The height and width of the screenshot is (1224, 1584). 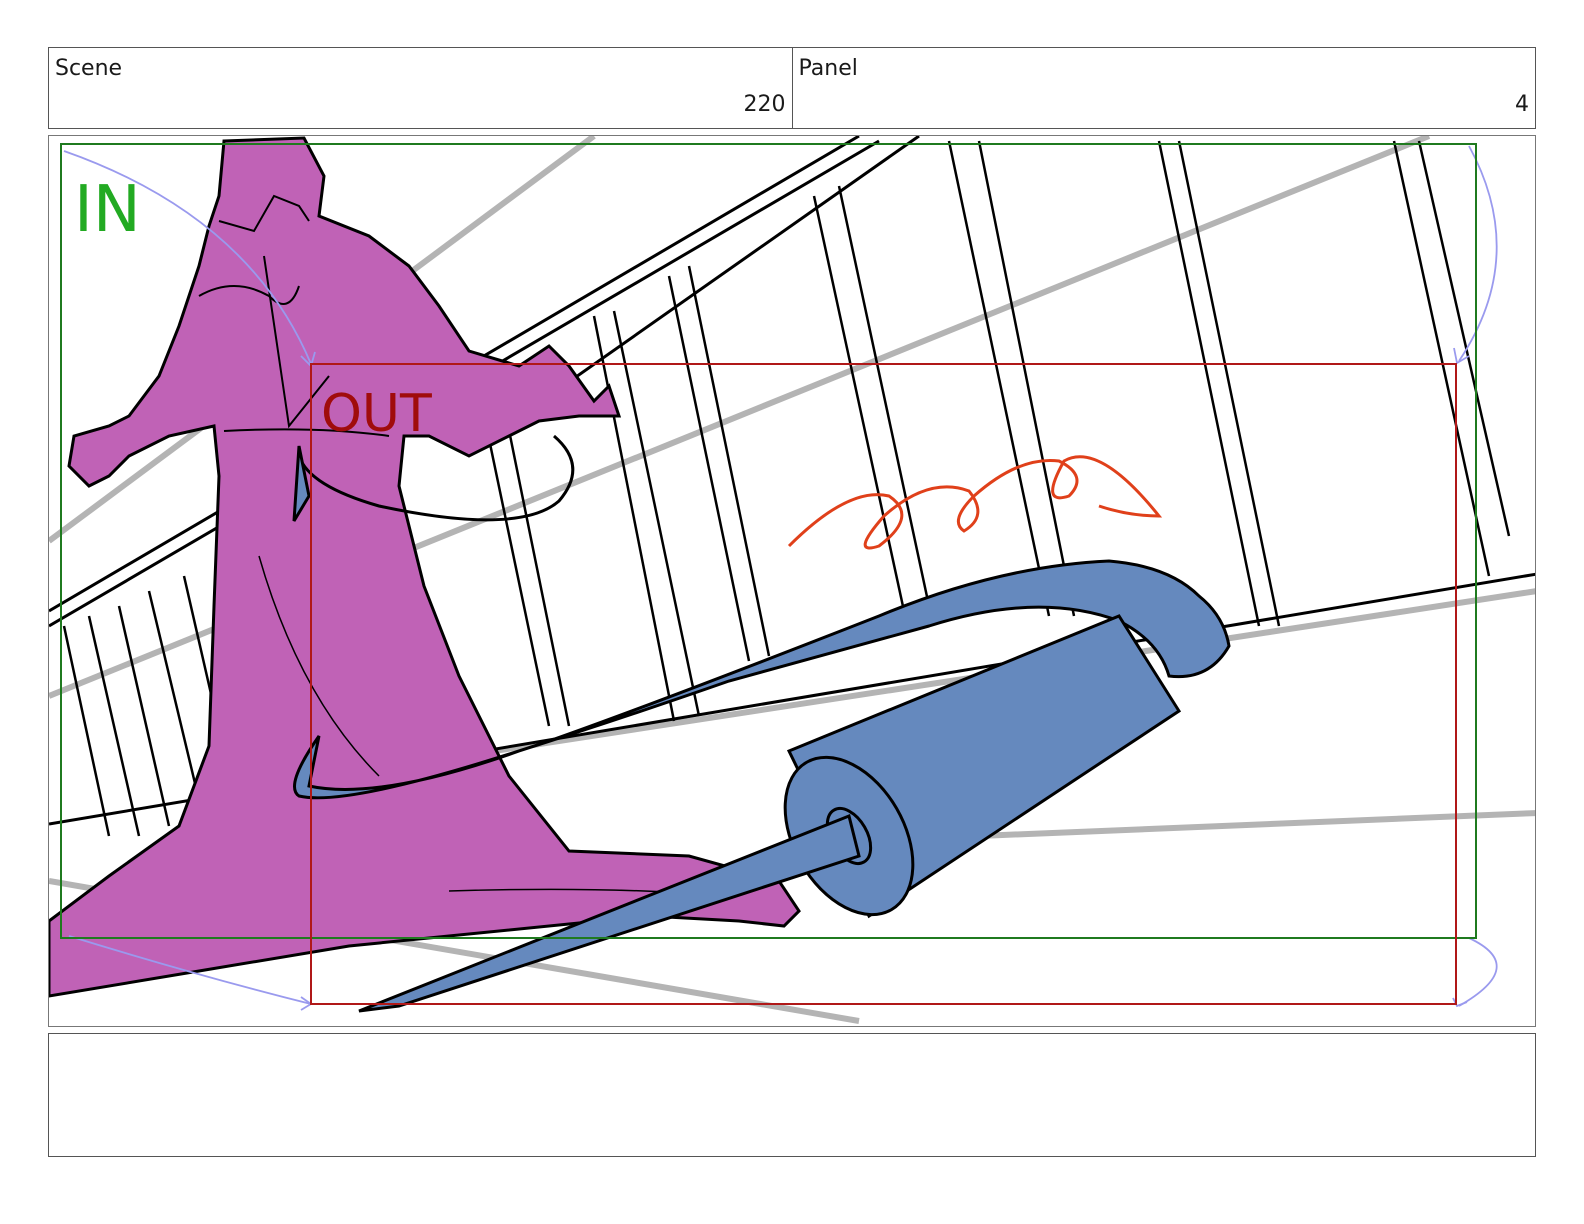 What do you see at coordinates (975, 502) in the screenshot?
I see `scribble-mark` at bounding box center [975, 502].